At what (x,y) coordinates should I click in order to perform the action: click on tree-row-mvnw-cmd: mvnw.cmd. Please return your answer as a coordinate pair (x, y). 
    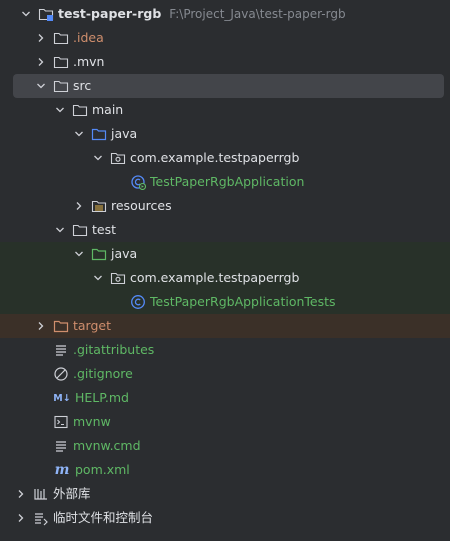
    Looking at the image, I should click on (225, 446).